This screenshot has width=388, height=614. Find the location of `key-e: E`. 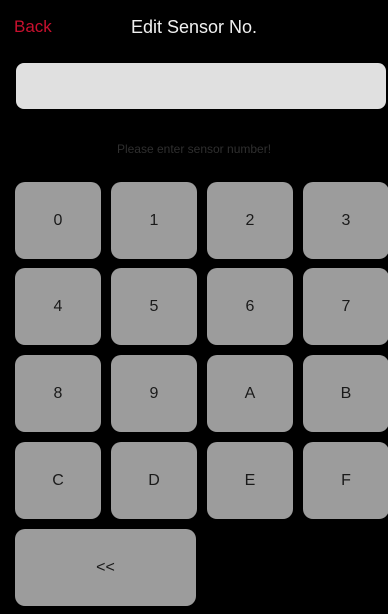

key-e: E is located at coordinates (250, 480).